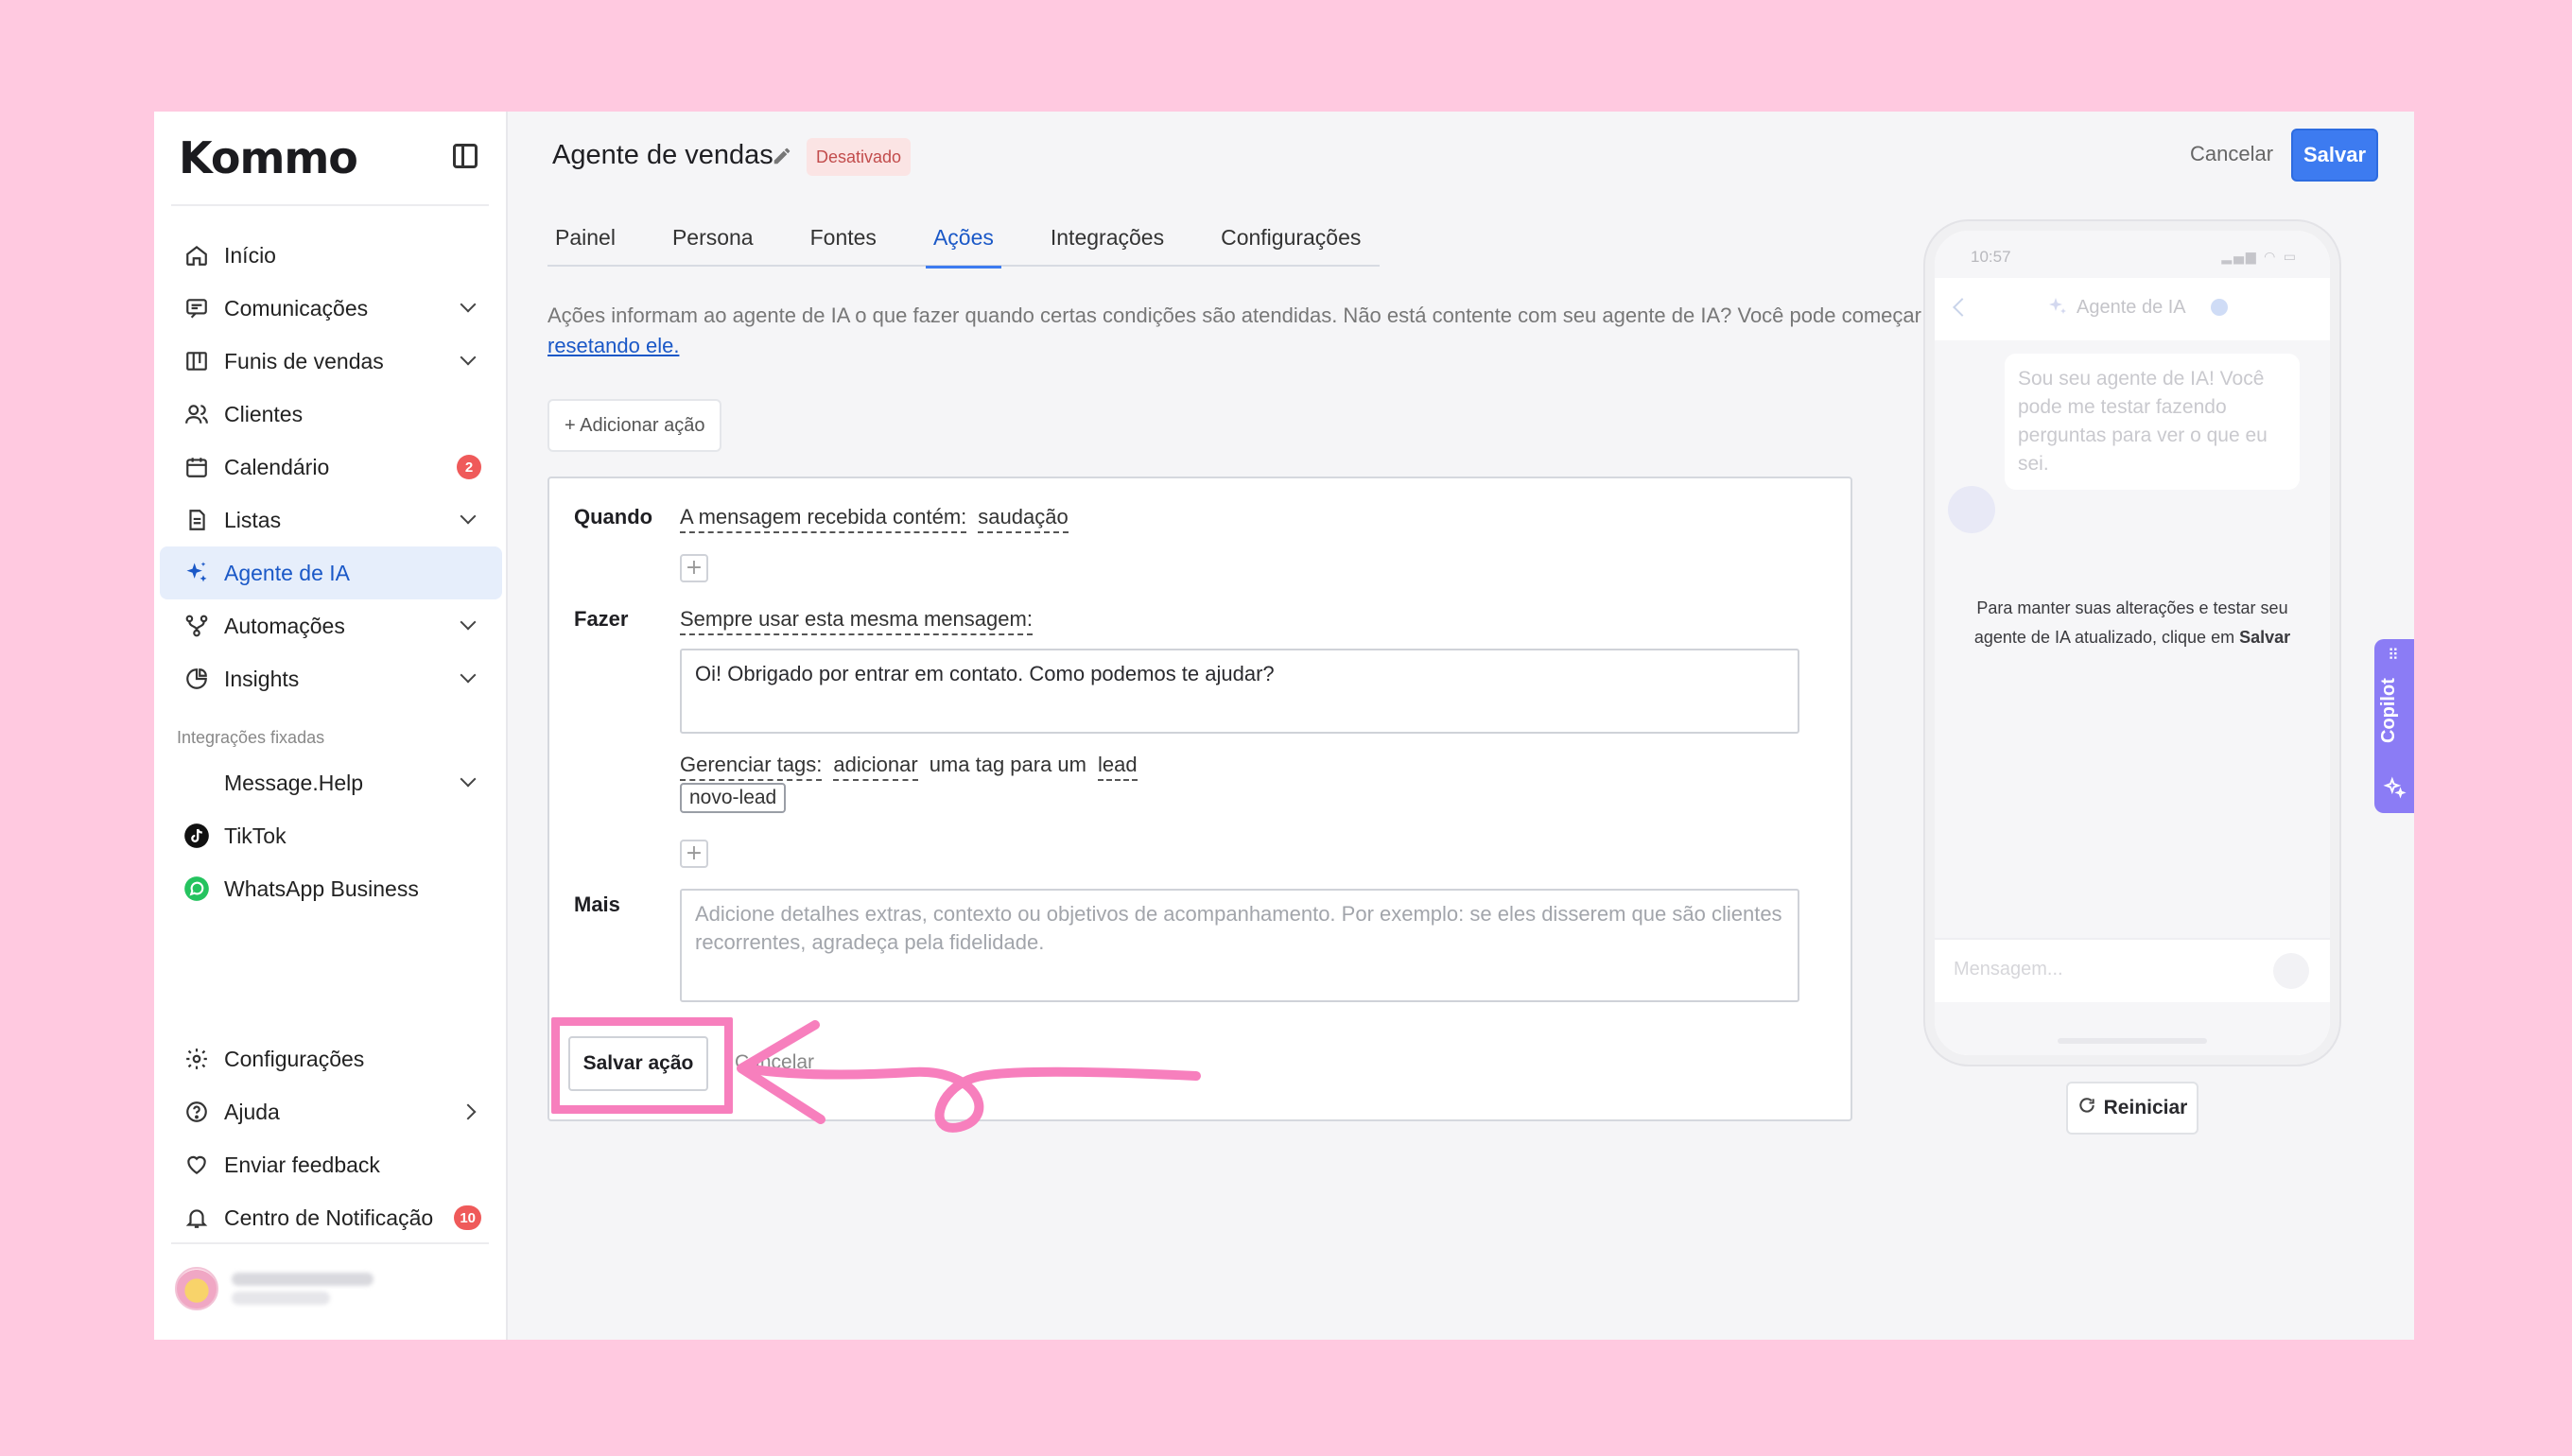  Describe the element at coordinates (331, 256) in the screenshot. I see `sidebar-item-inicio: Início` at that location.